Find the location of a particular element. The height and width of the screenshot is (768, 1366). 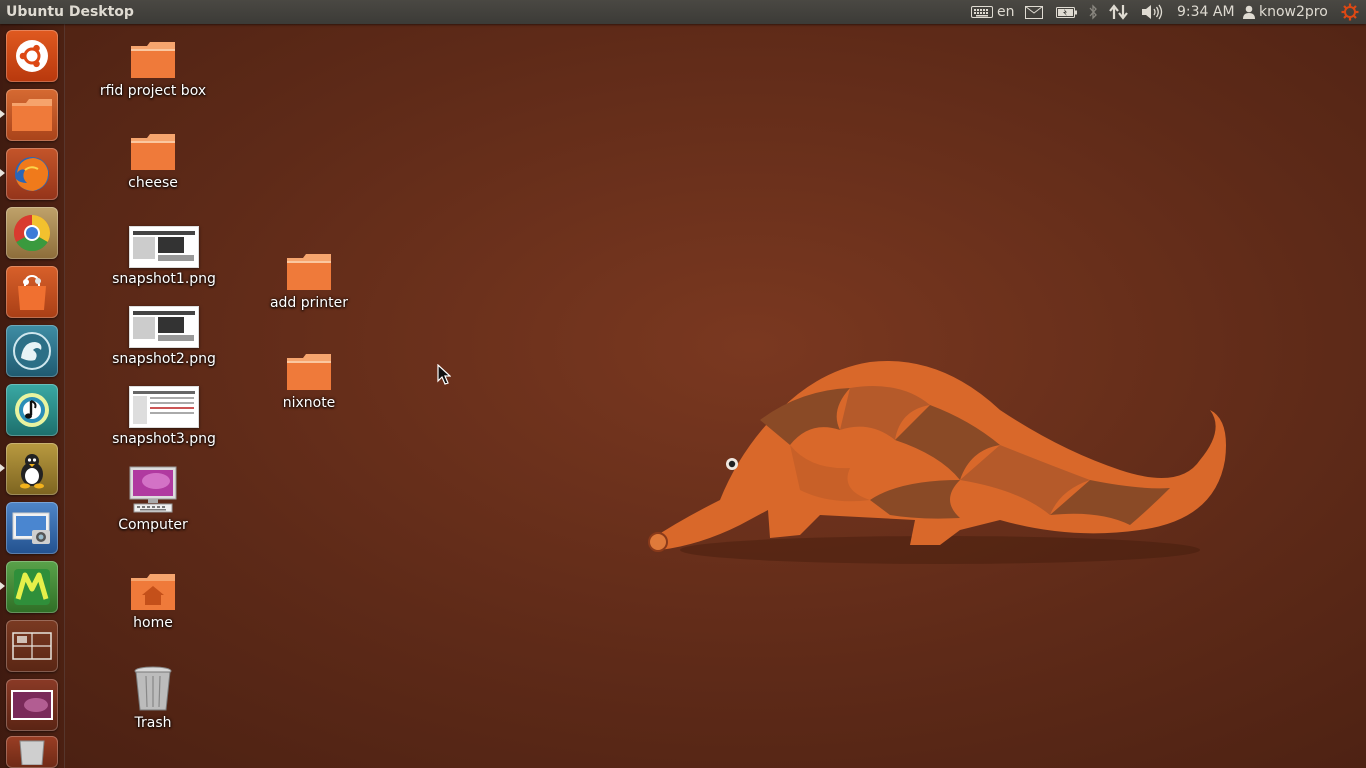

workspaces-icon is located at coordinates (32, 646).